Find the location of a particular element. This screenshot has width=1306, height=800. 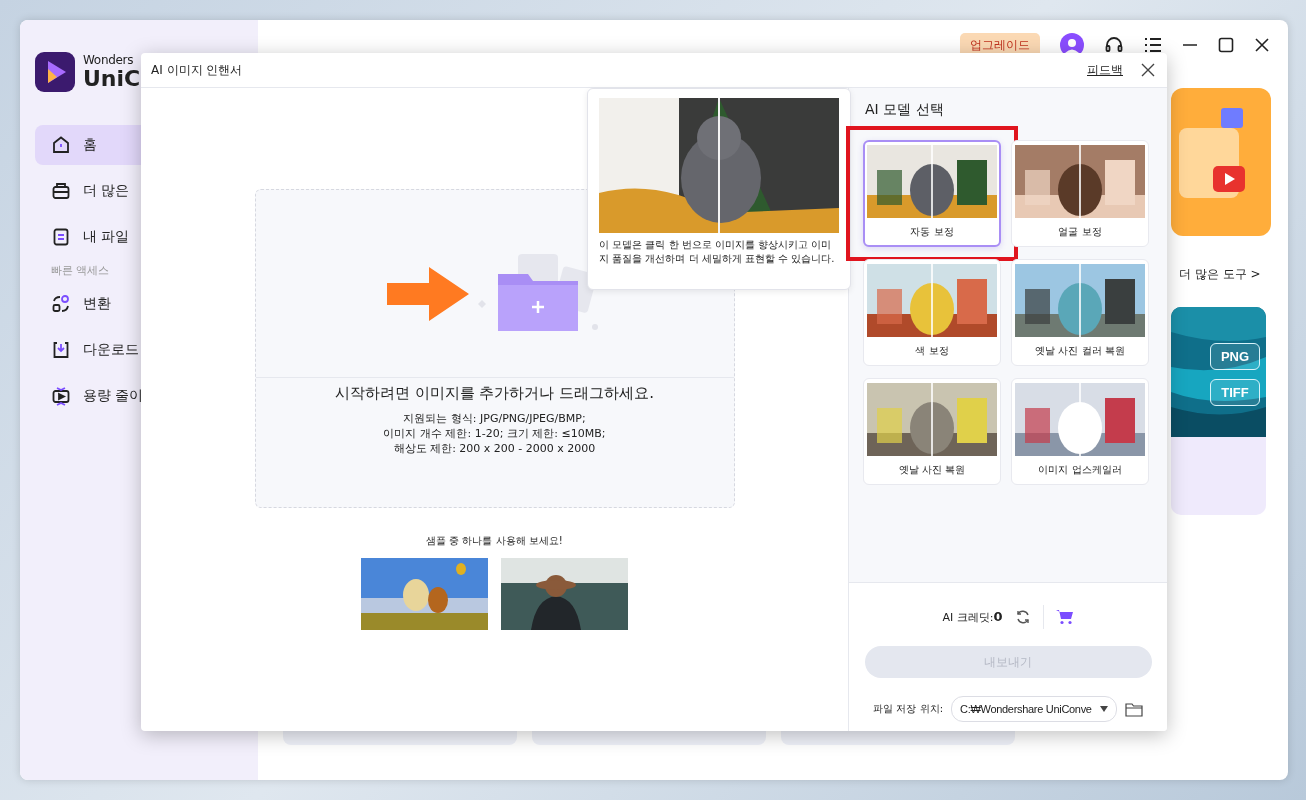

save-location-label: 파일 저장 위치: is located at coordinates (908, 709).